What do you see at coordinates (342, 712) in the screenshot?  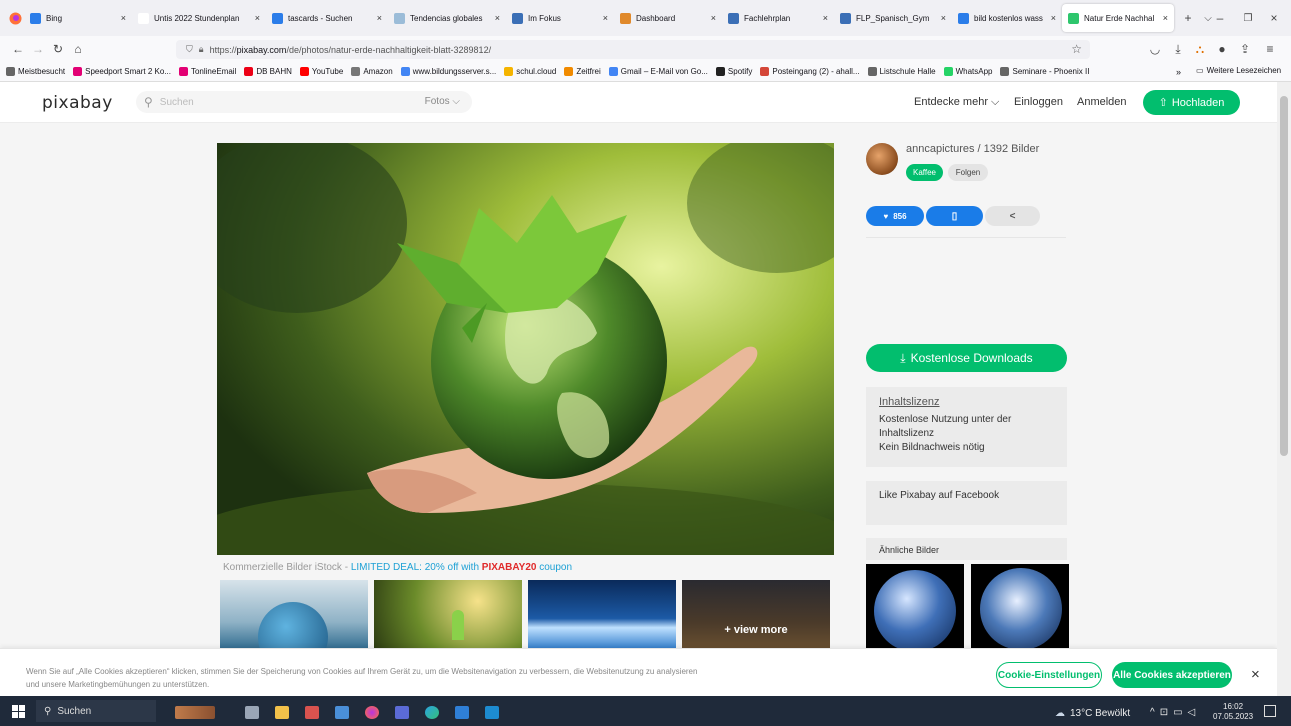 I see `notes-icon` at bounding box center [342, 712].